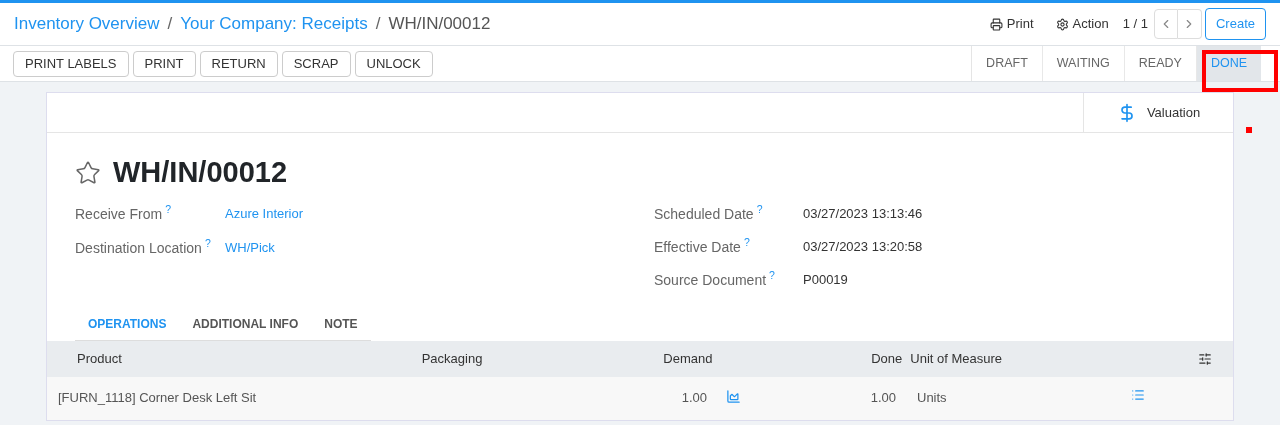  Describe the element at coordinates (863, 213) in the screenshot. I see `field-value: 03/27/2023 13:13:46` at that location.